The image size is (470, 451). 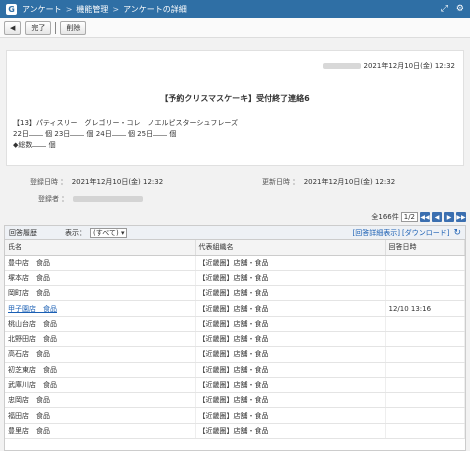 What do you see at coordinates (349, 182) in the screenshot?
I see `updated-value: 2021年12月10日(金) 12:32` at bounding box center [349, 182].